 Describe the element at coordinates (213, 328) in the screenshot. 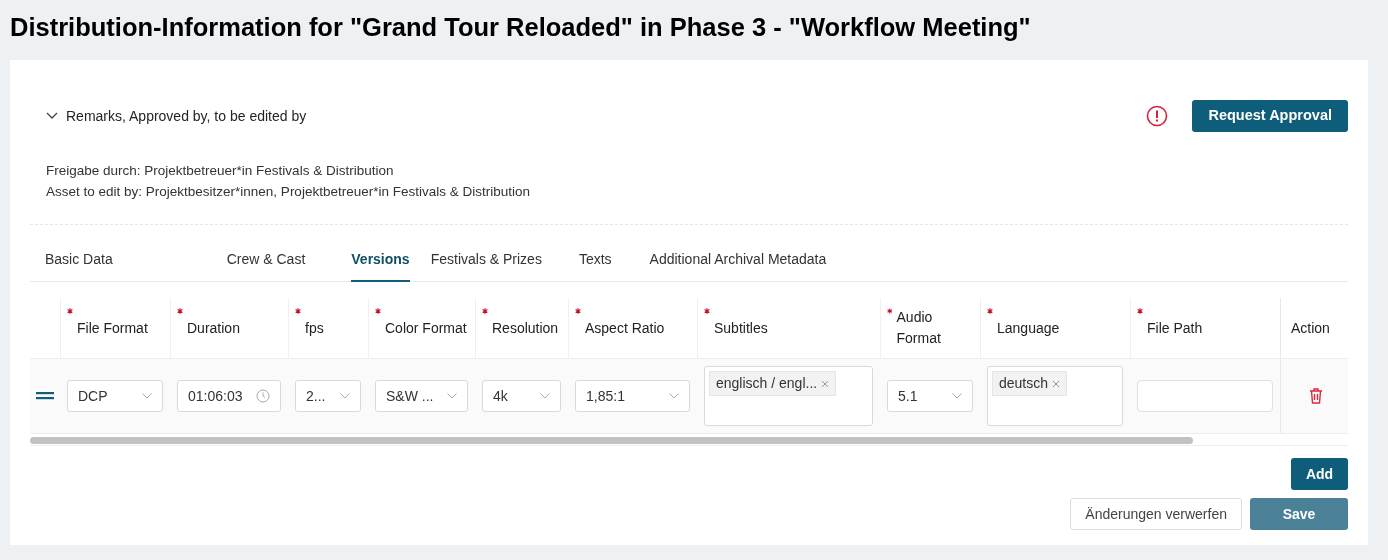

I see `column-header: Duration` at that location.